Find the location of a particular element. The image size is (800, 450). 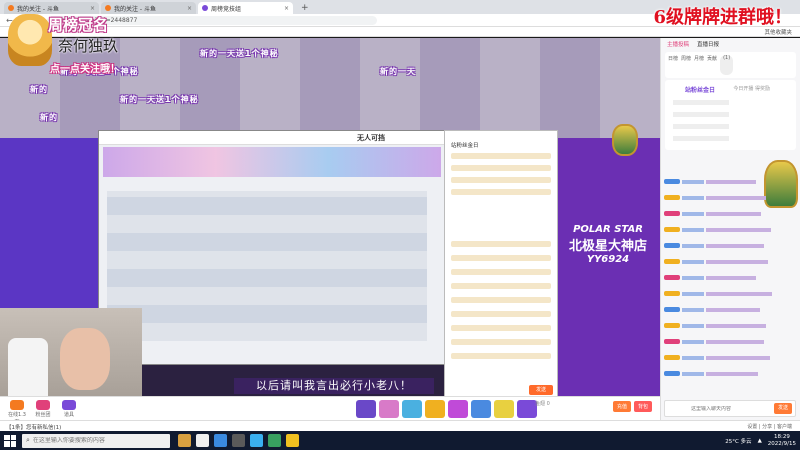

rank-panel: 日榜 周榜 月榜 贡献 (1) is located at coordinates (730, 65).